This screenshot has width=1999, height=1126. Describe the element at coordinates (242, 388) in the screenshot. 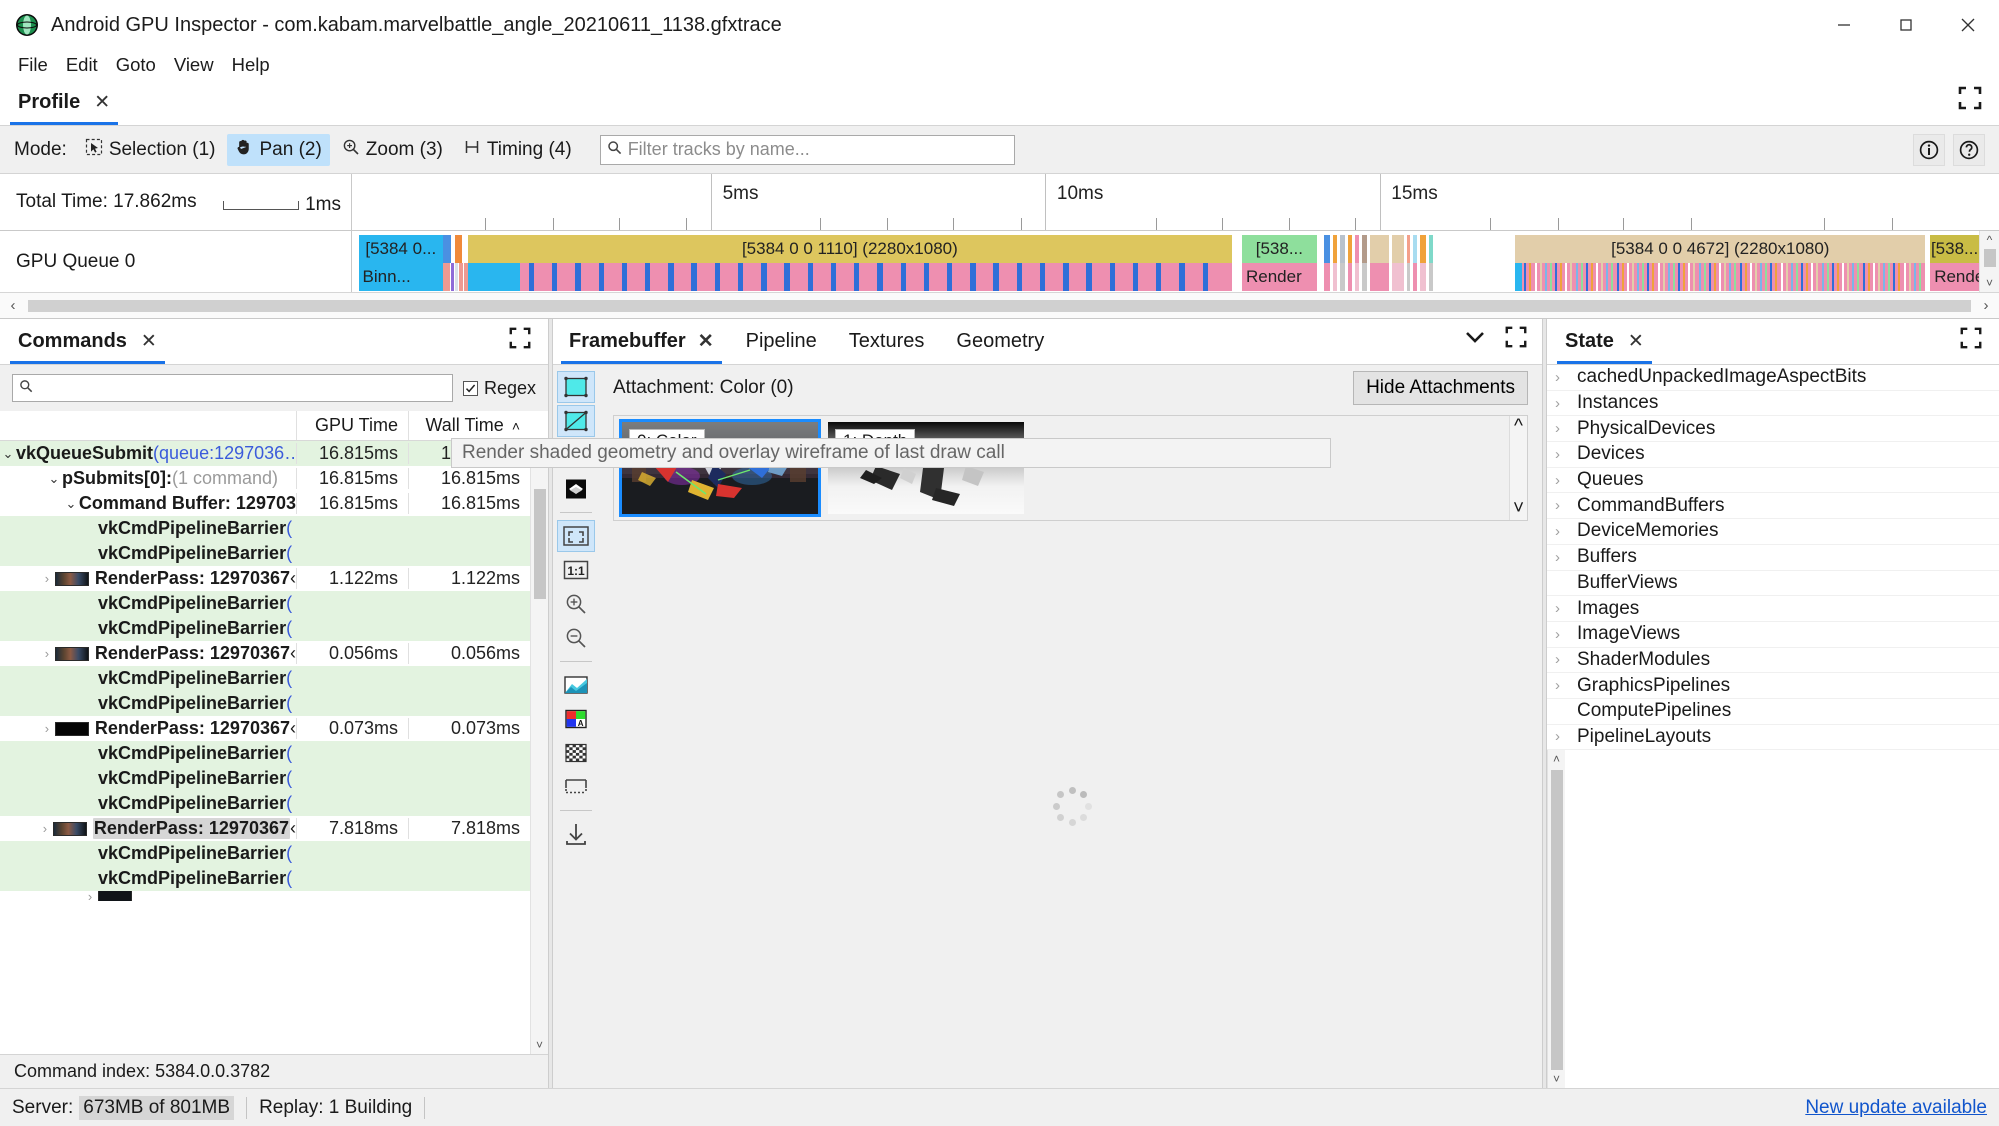

I see `commands-search-input` at that location.